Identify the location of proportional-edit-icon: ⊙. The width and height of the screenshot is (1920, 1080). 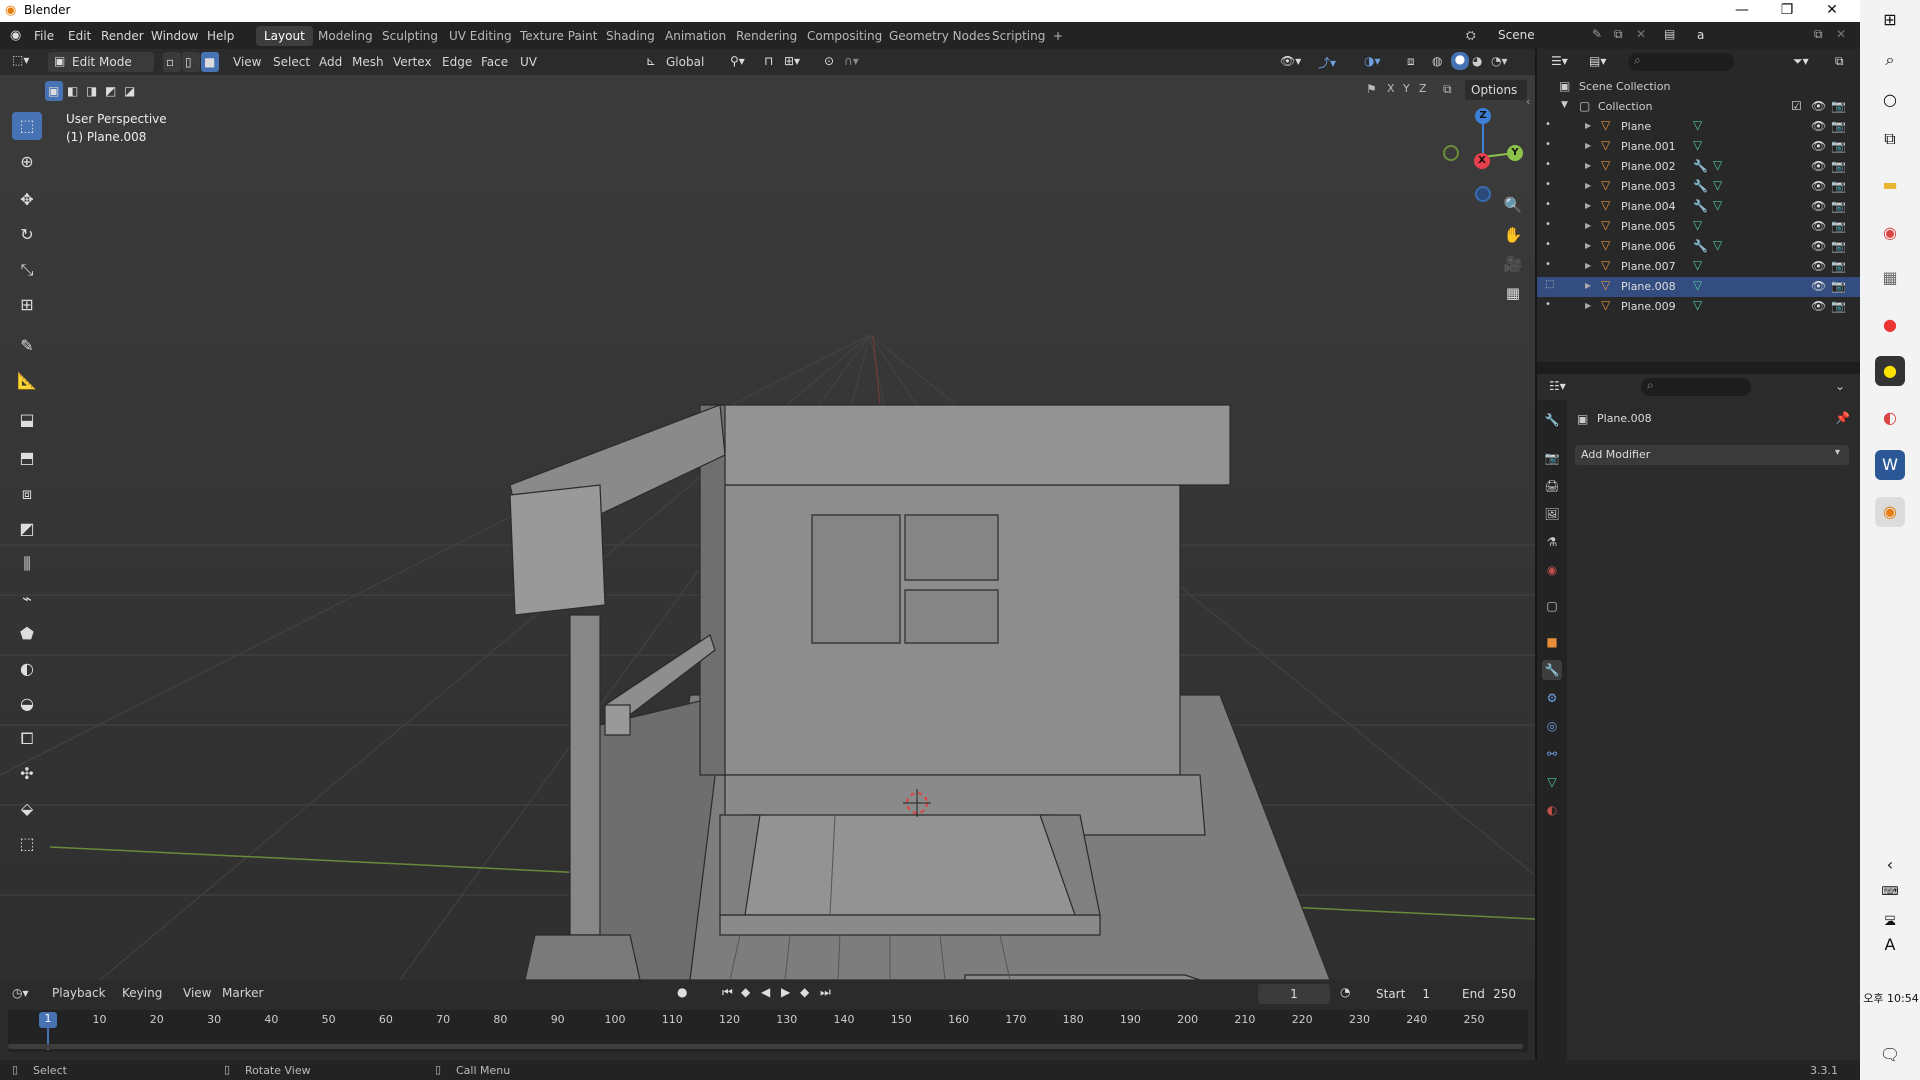
(829, 61).